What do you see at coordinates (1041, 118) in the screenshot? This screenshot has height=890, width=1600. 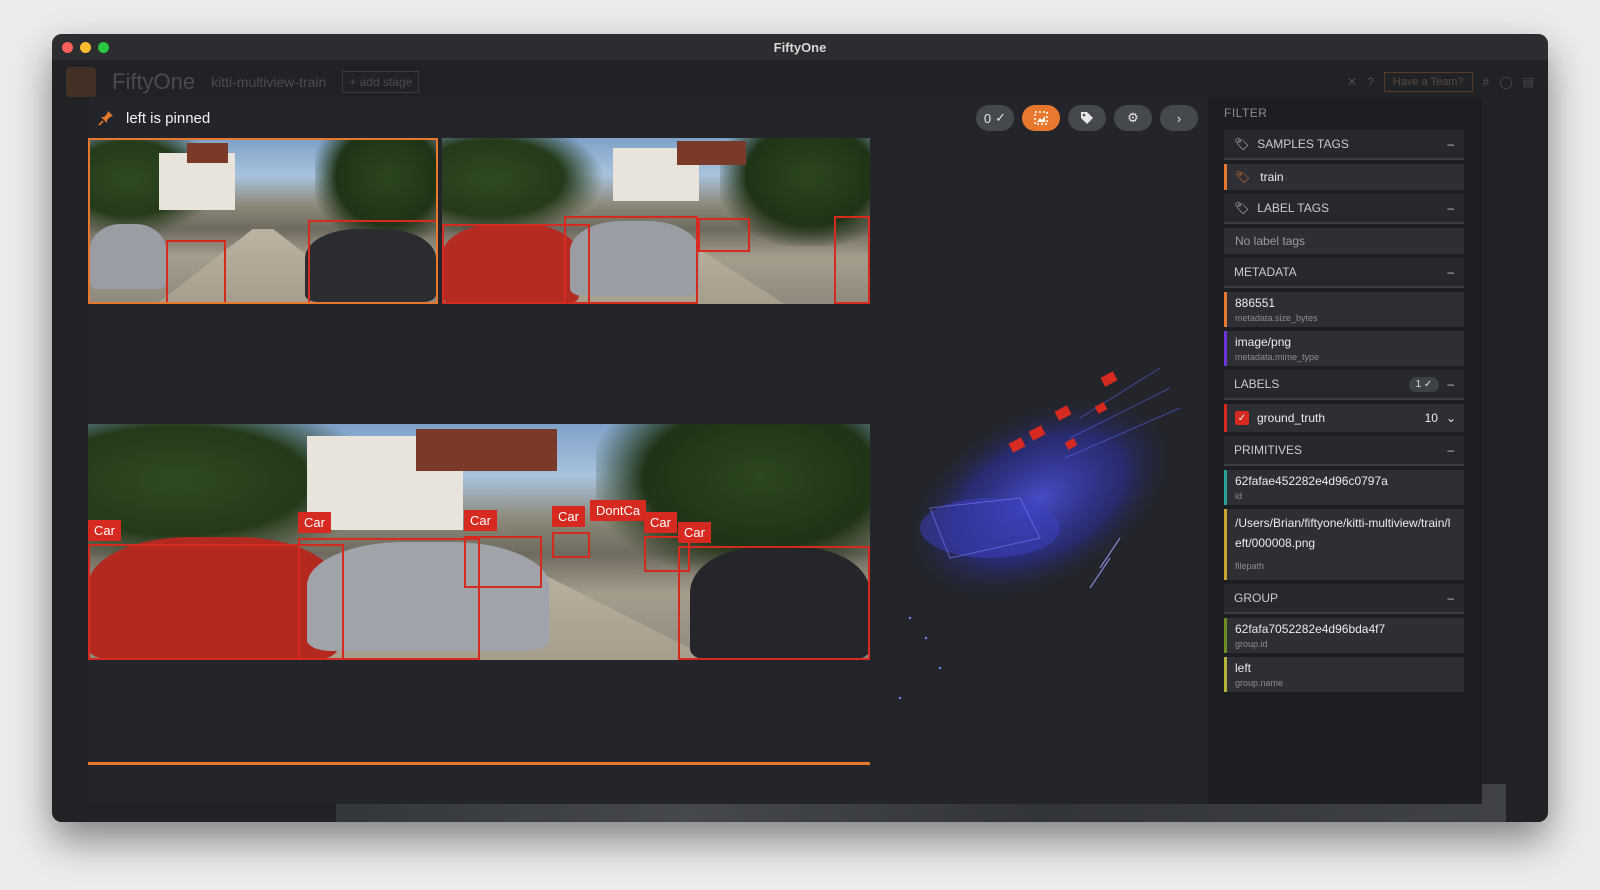 I see `select-label-button` at bounding box center [1041, 118].